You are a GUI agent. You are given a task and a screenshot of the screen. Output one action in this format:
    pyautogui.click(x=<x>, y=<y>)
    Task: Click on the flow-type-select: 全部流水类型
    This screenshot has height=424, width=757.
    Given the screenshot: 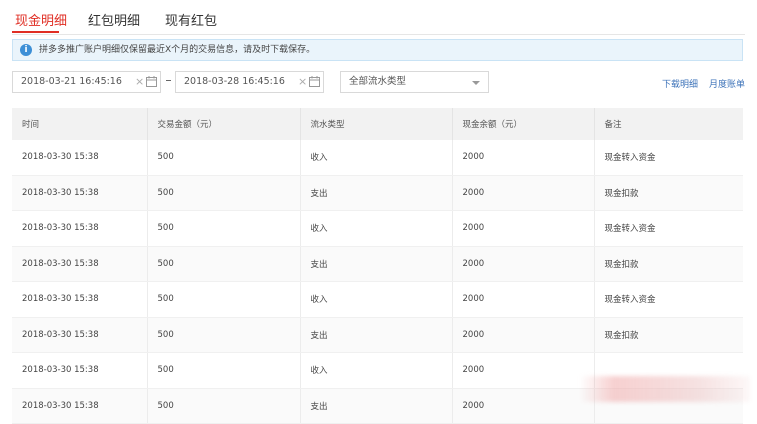 What is the action you would take?
    pyautogui.click(x=414, y=82)
    